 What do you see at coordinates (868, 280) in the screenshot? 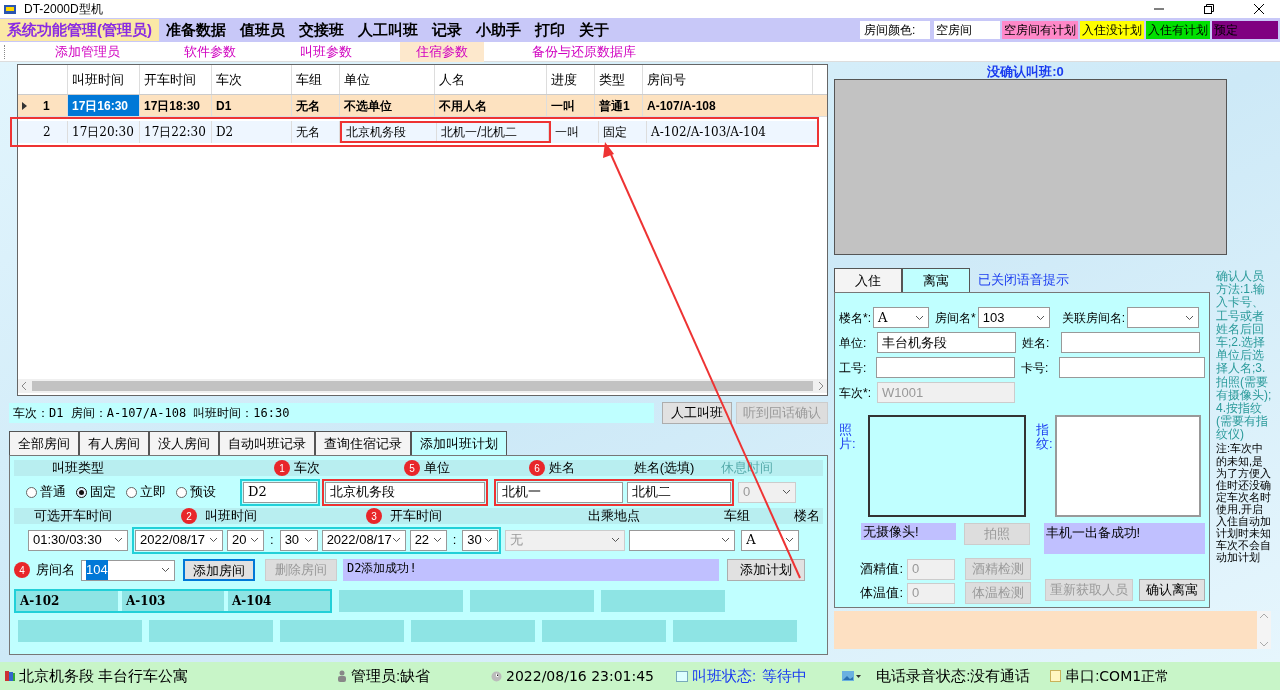
I see `tab: 入住` at bounding box center [868, 280].